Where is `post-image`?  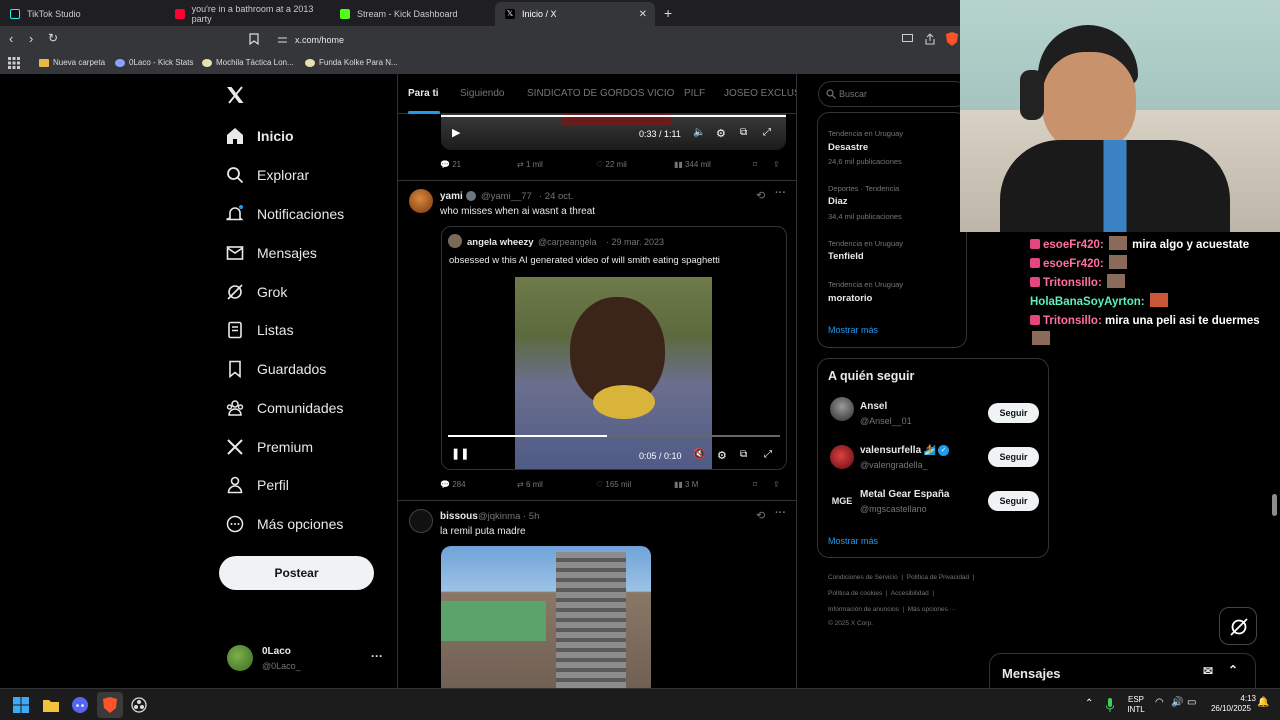
post-image is located at coordinates (546, 617).